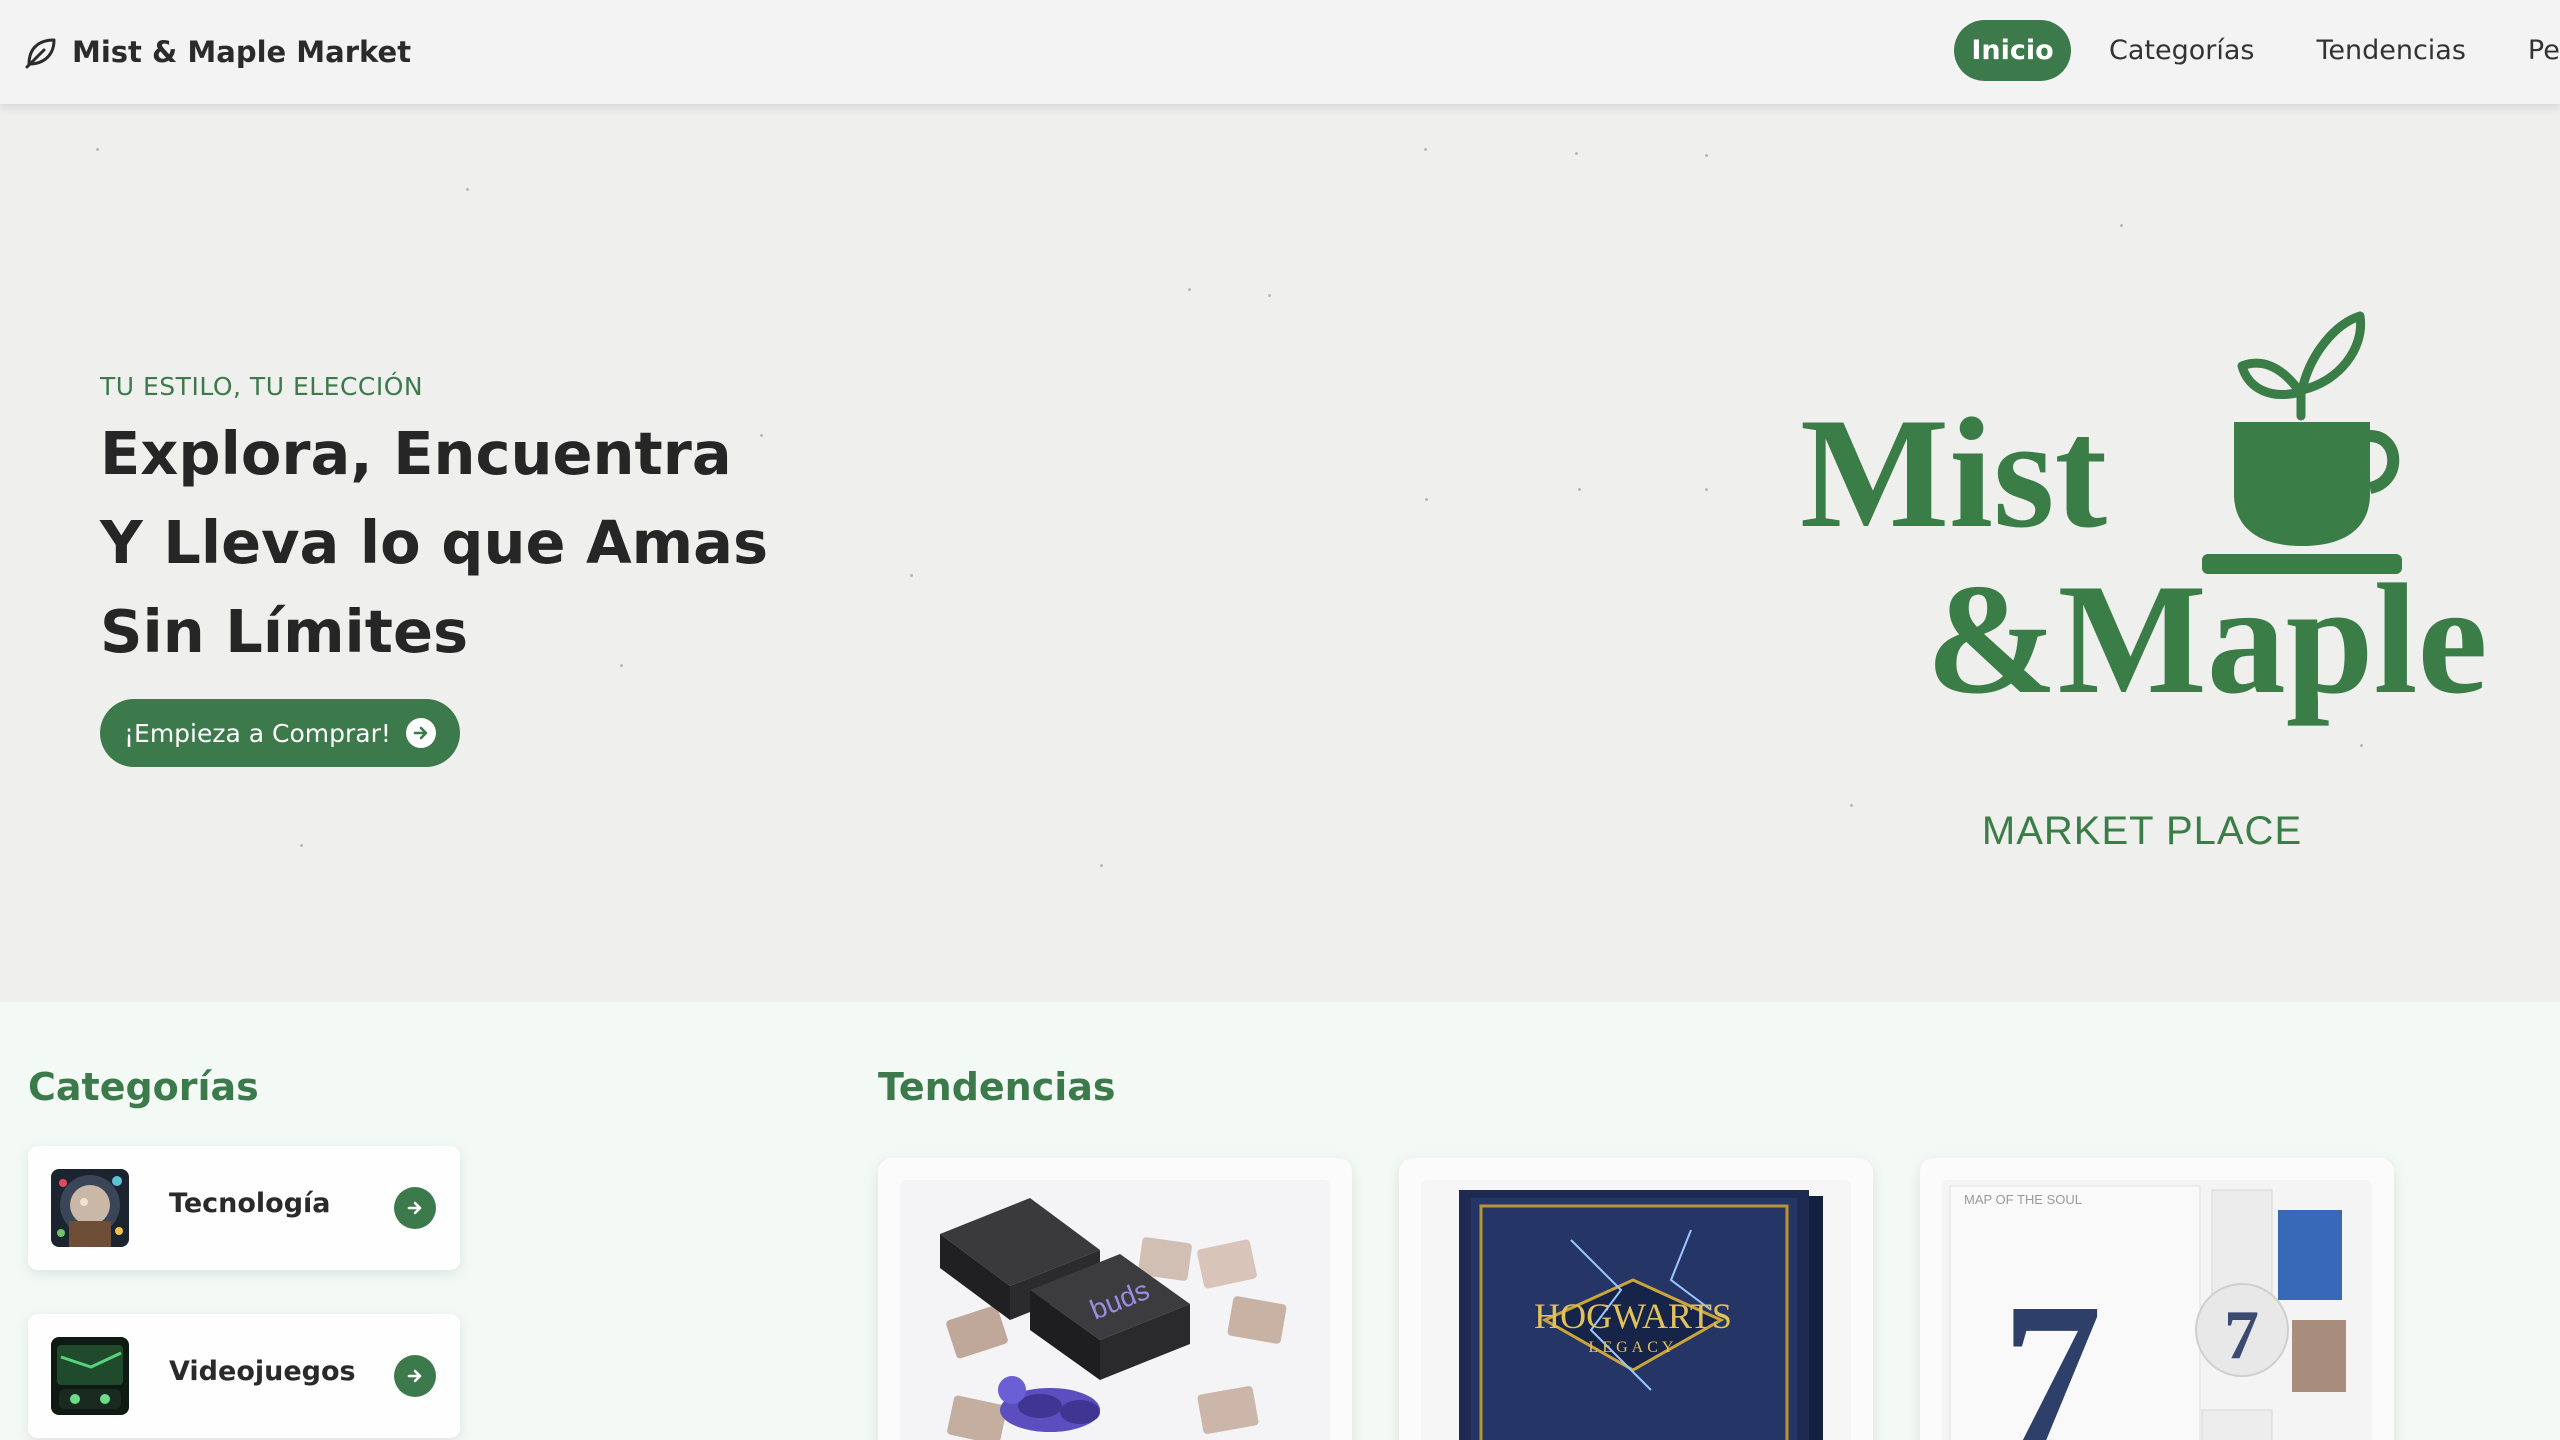 This screenshot has width=2560, height=1440. I want to click on hero-logo: Mist &Maple MARKET PLACE, so click(2155, 584).